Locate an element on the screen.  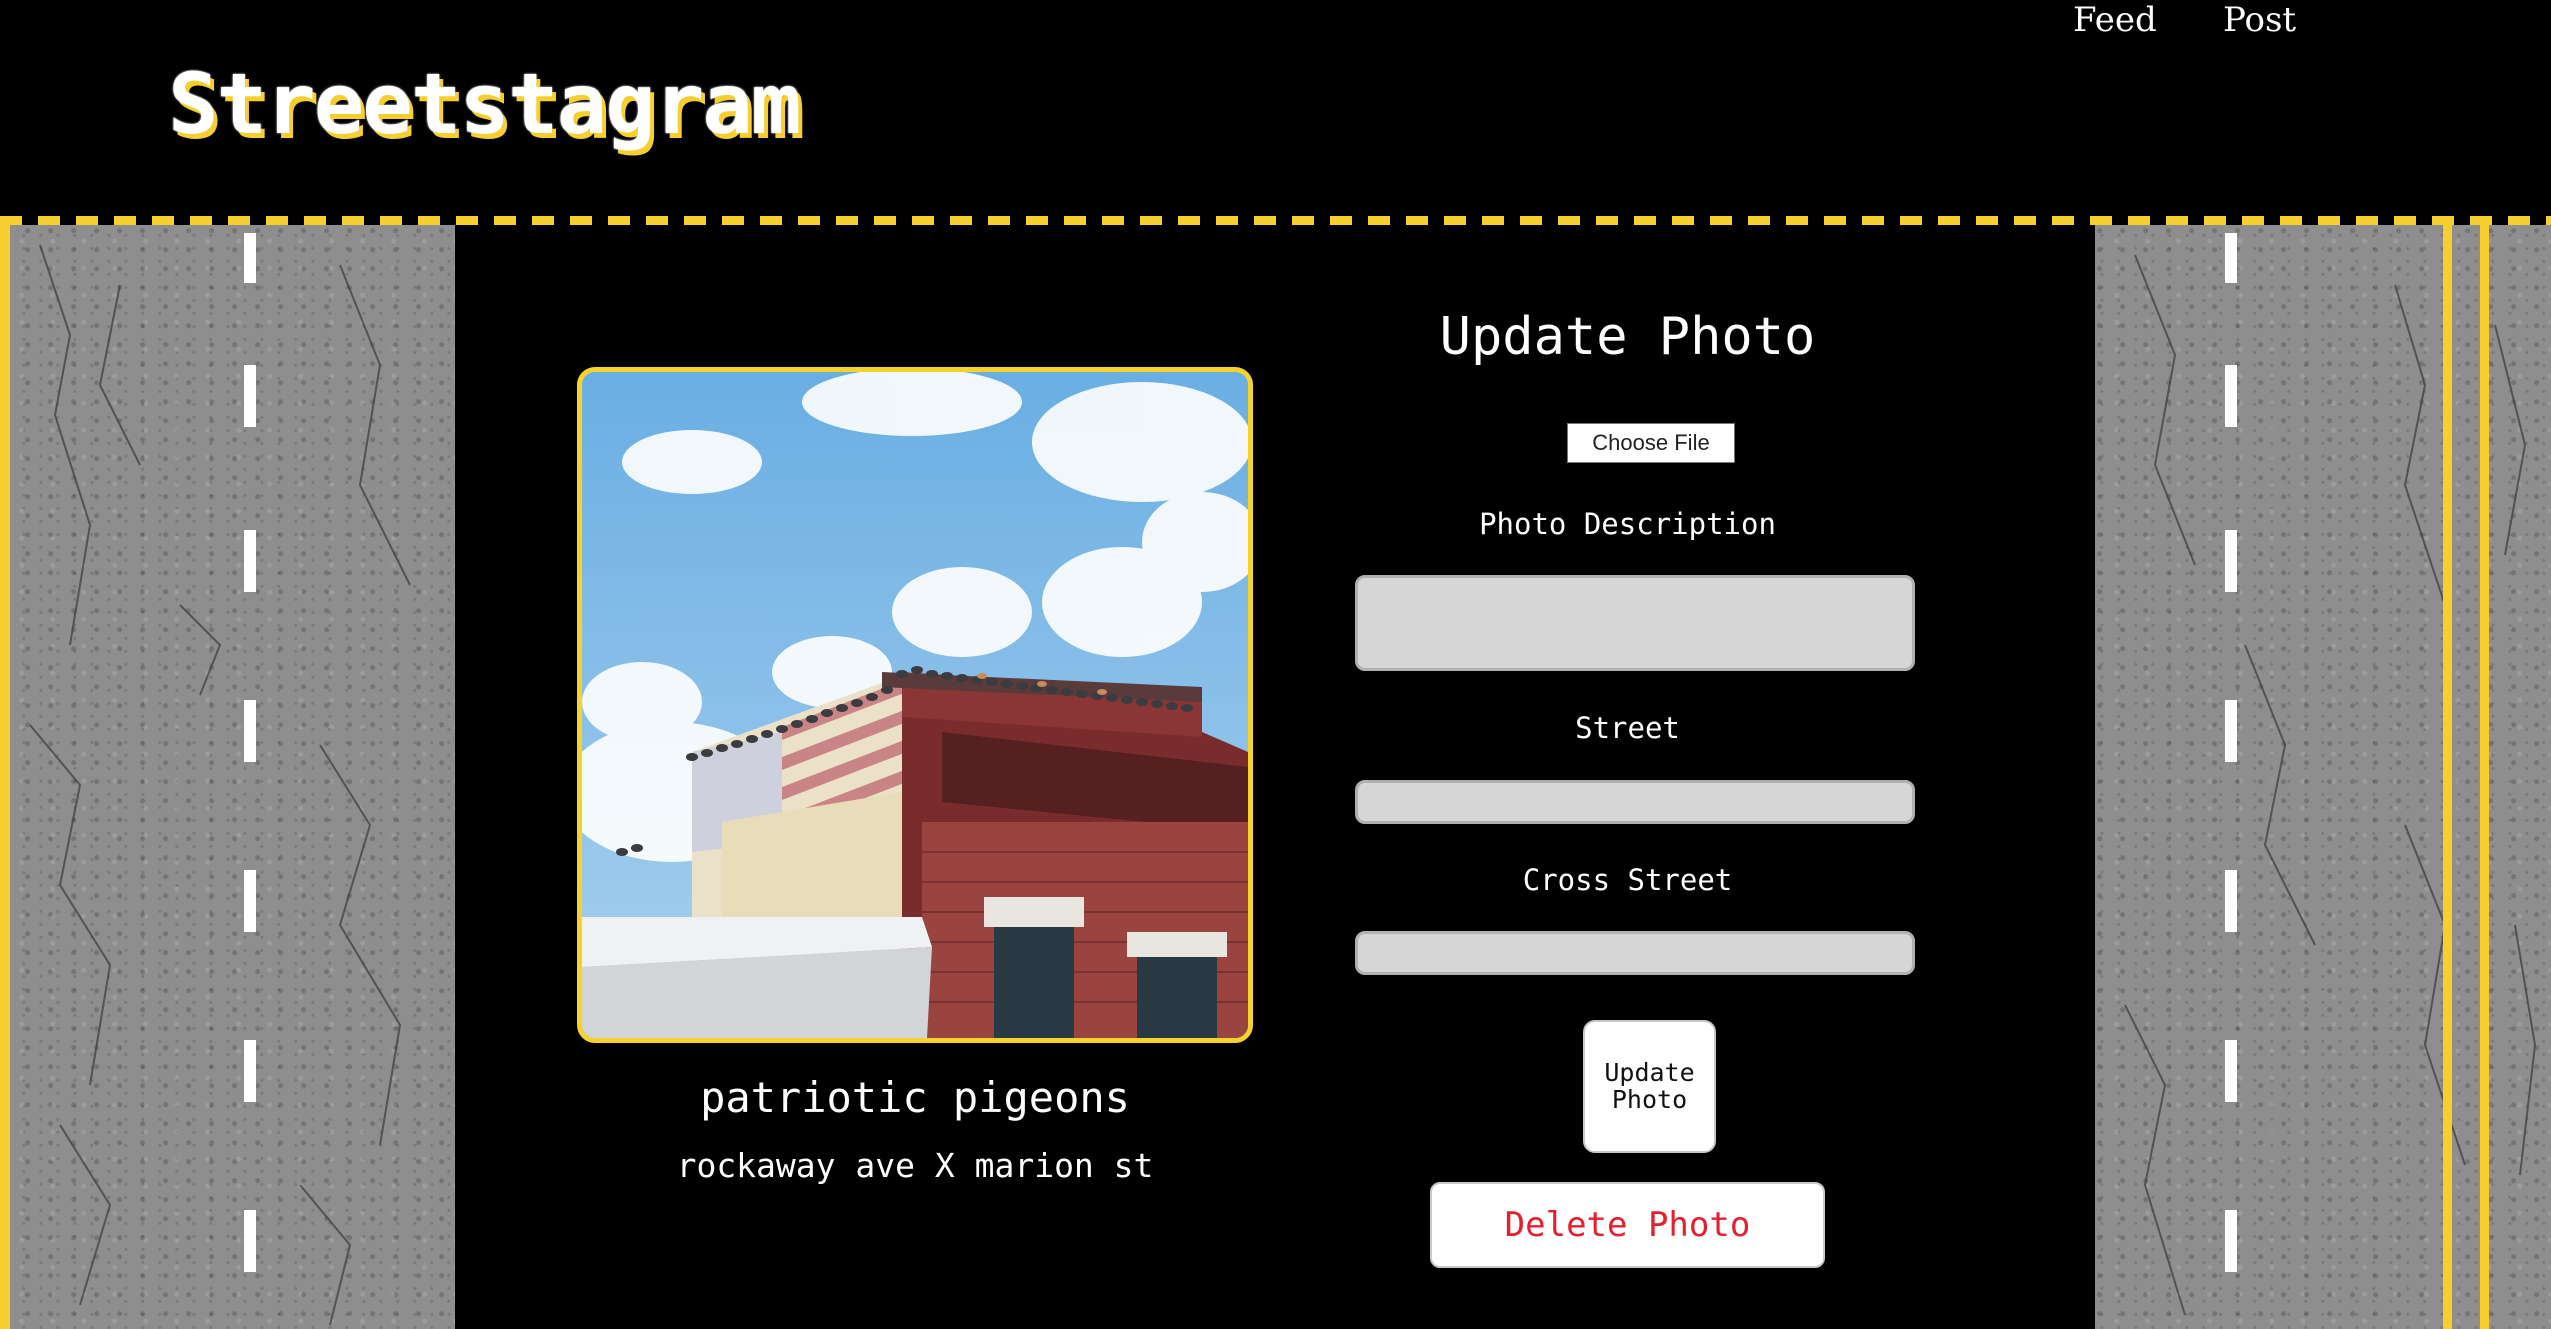
form-title: Update Photo is located at coordinates (1627, 337).